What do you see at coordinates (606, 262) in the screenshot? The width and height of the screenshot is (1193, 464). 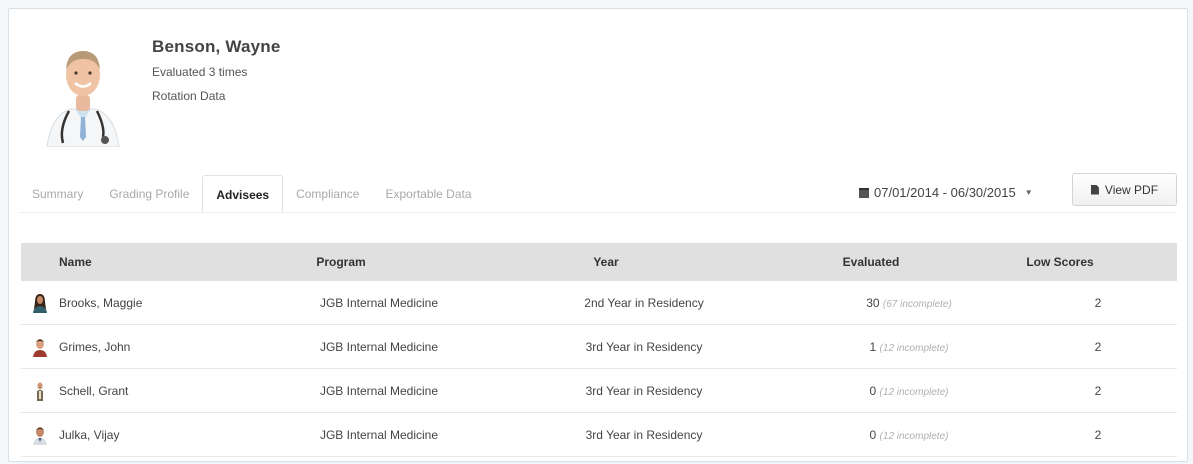 I see `column-header-year: Year` at bounding box center [606, 262].